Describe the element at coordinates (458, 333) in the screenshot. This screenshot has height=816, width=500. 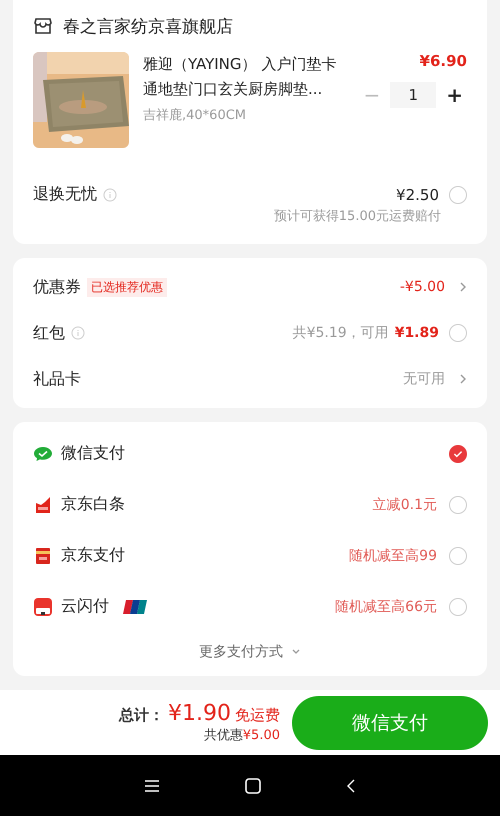
I see `cash-gift-radio` at that location.